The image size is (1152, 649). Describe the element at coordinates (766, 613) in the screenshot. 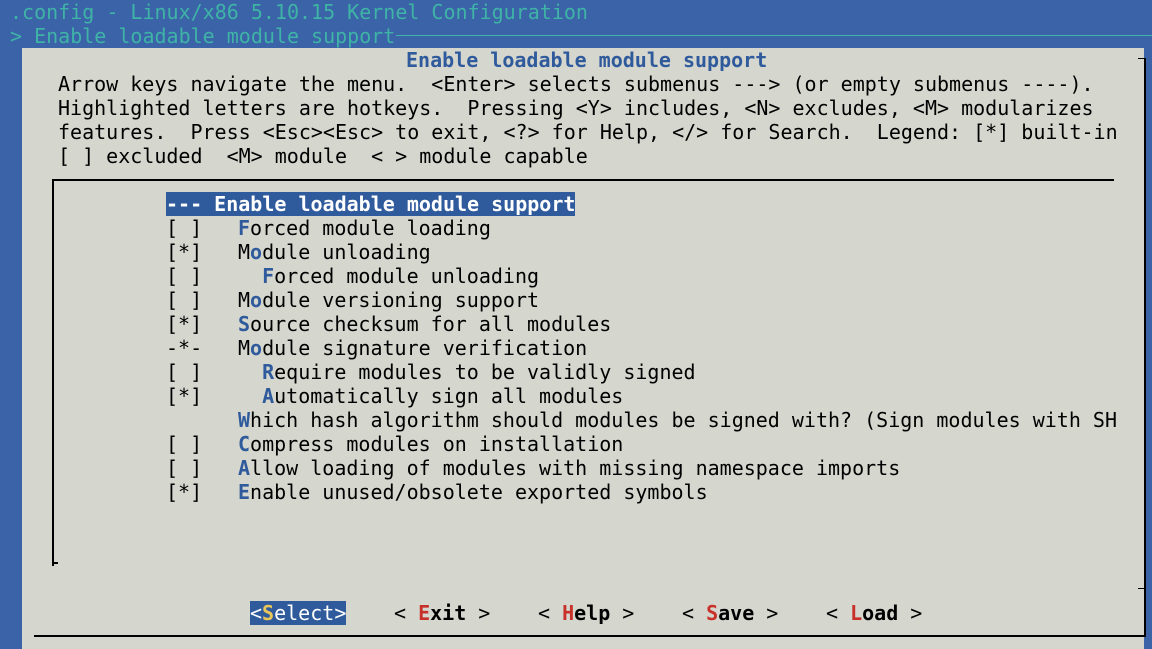

I see `save-button-right: >` at that location.